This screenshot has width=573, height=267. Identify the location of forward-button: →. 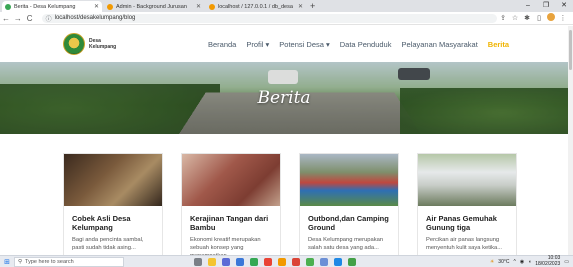
(18, 18).